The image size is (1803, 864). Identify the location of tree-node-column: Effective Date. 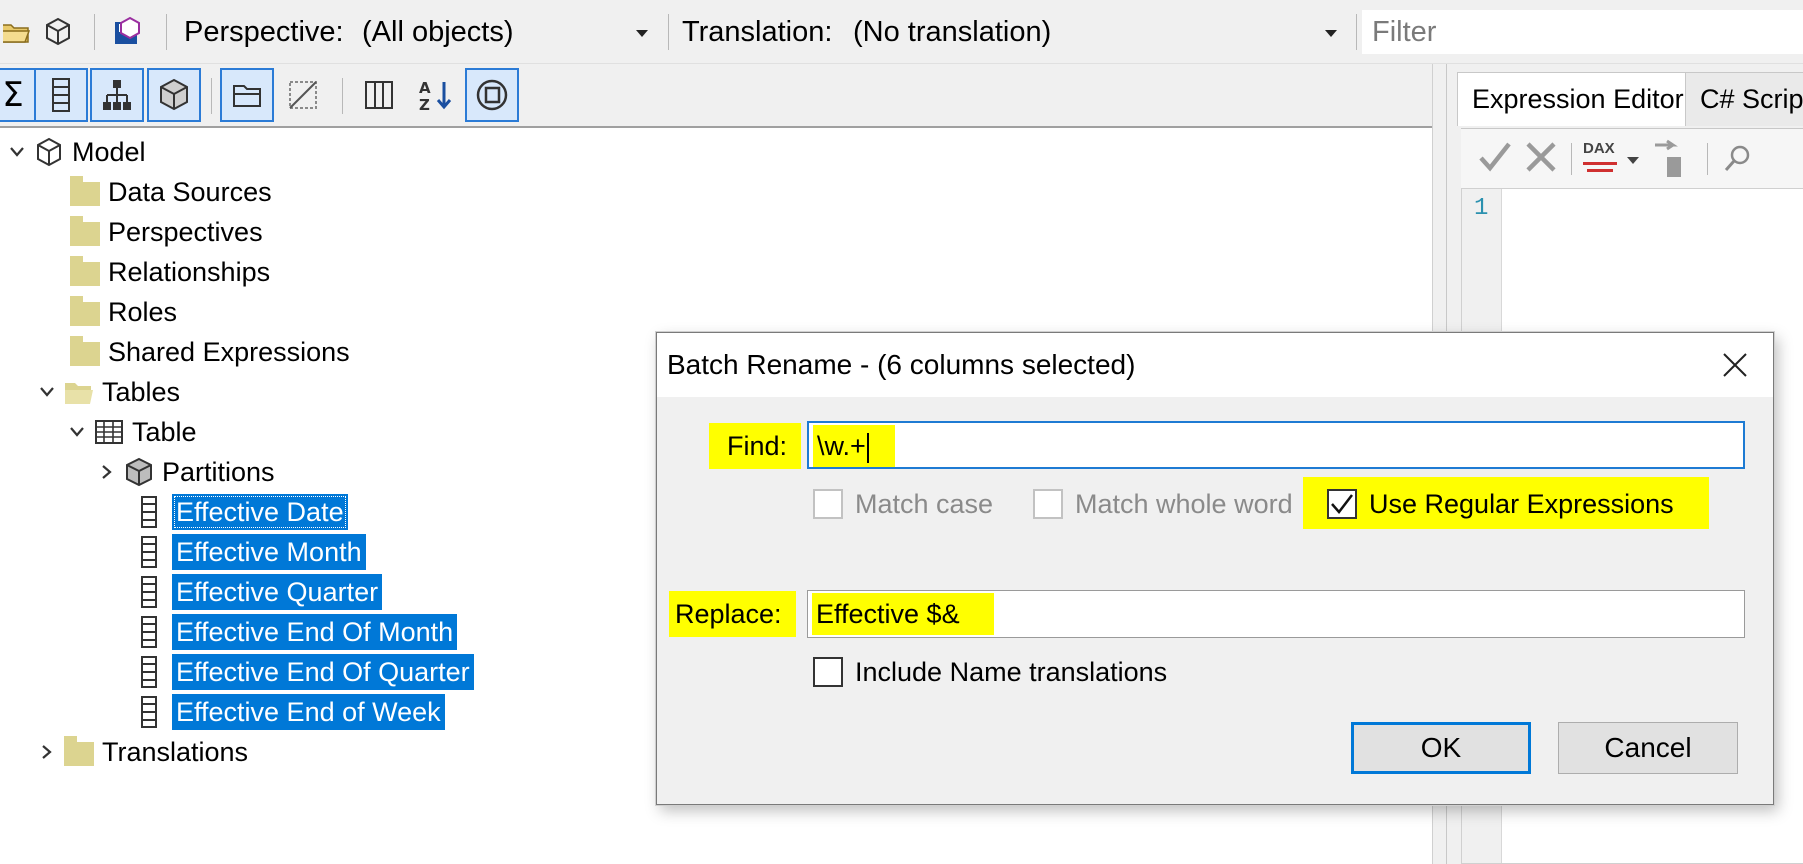
(237, 512).